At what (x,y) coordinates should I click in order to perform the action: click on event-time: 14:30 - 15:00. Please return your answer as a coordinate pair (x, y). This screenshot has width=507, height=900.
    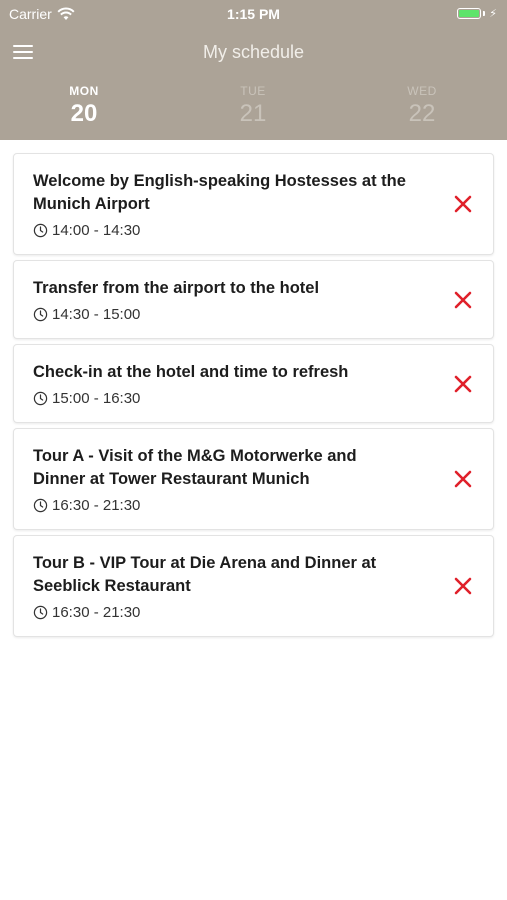
    Looking at the image, I should click on (96, 314).